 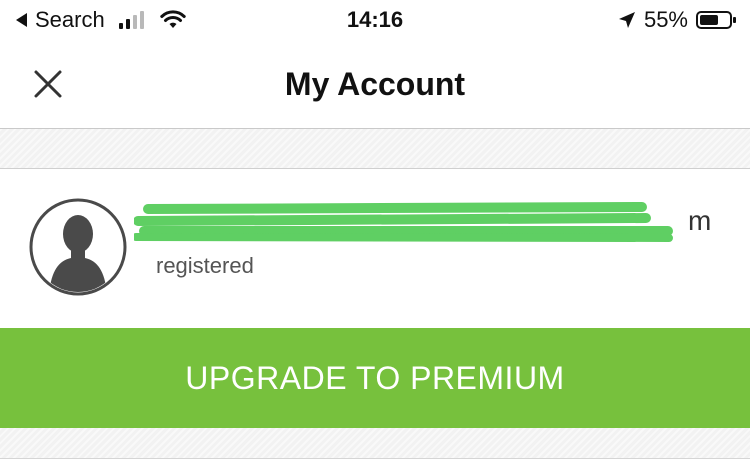 What do you see at coordinates (78, 247) in the screenshot?
I see `user-avatar-icon` at bounding box center [78, 247].